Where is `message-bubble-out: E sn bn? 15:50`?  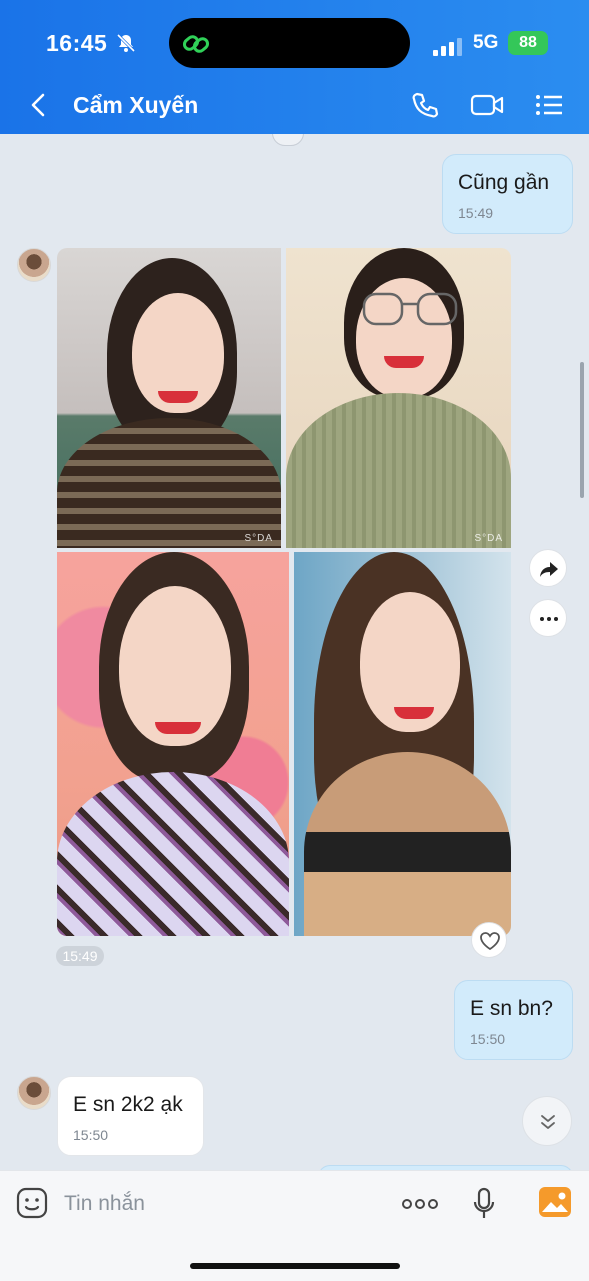
message-bubble-out: E sn bn? 15:50 is located at coordinates (513, 1020).